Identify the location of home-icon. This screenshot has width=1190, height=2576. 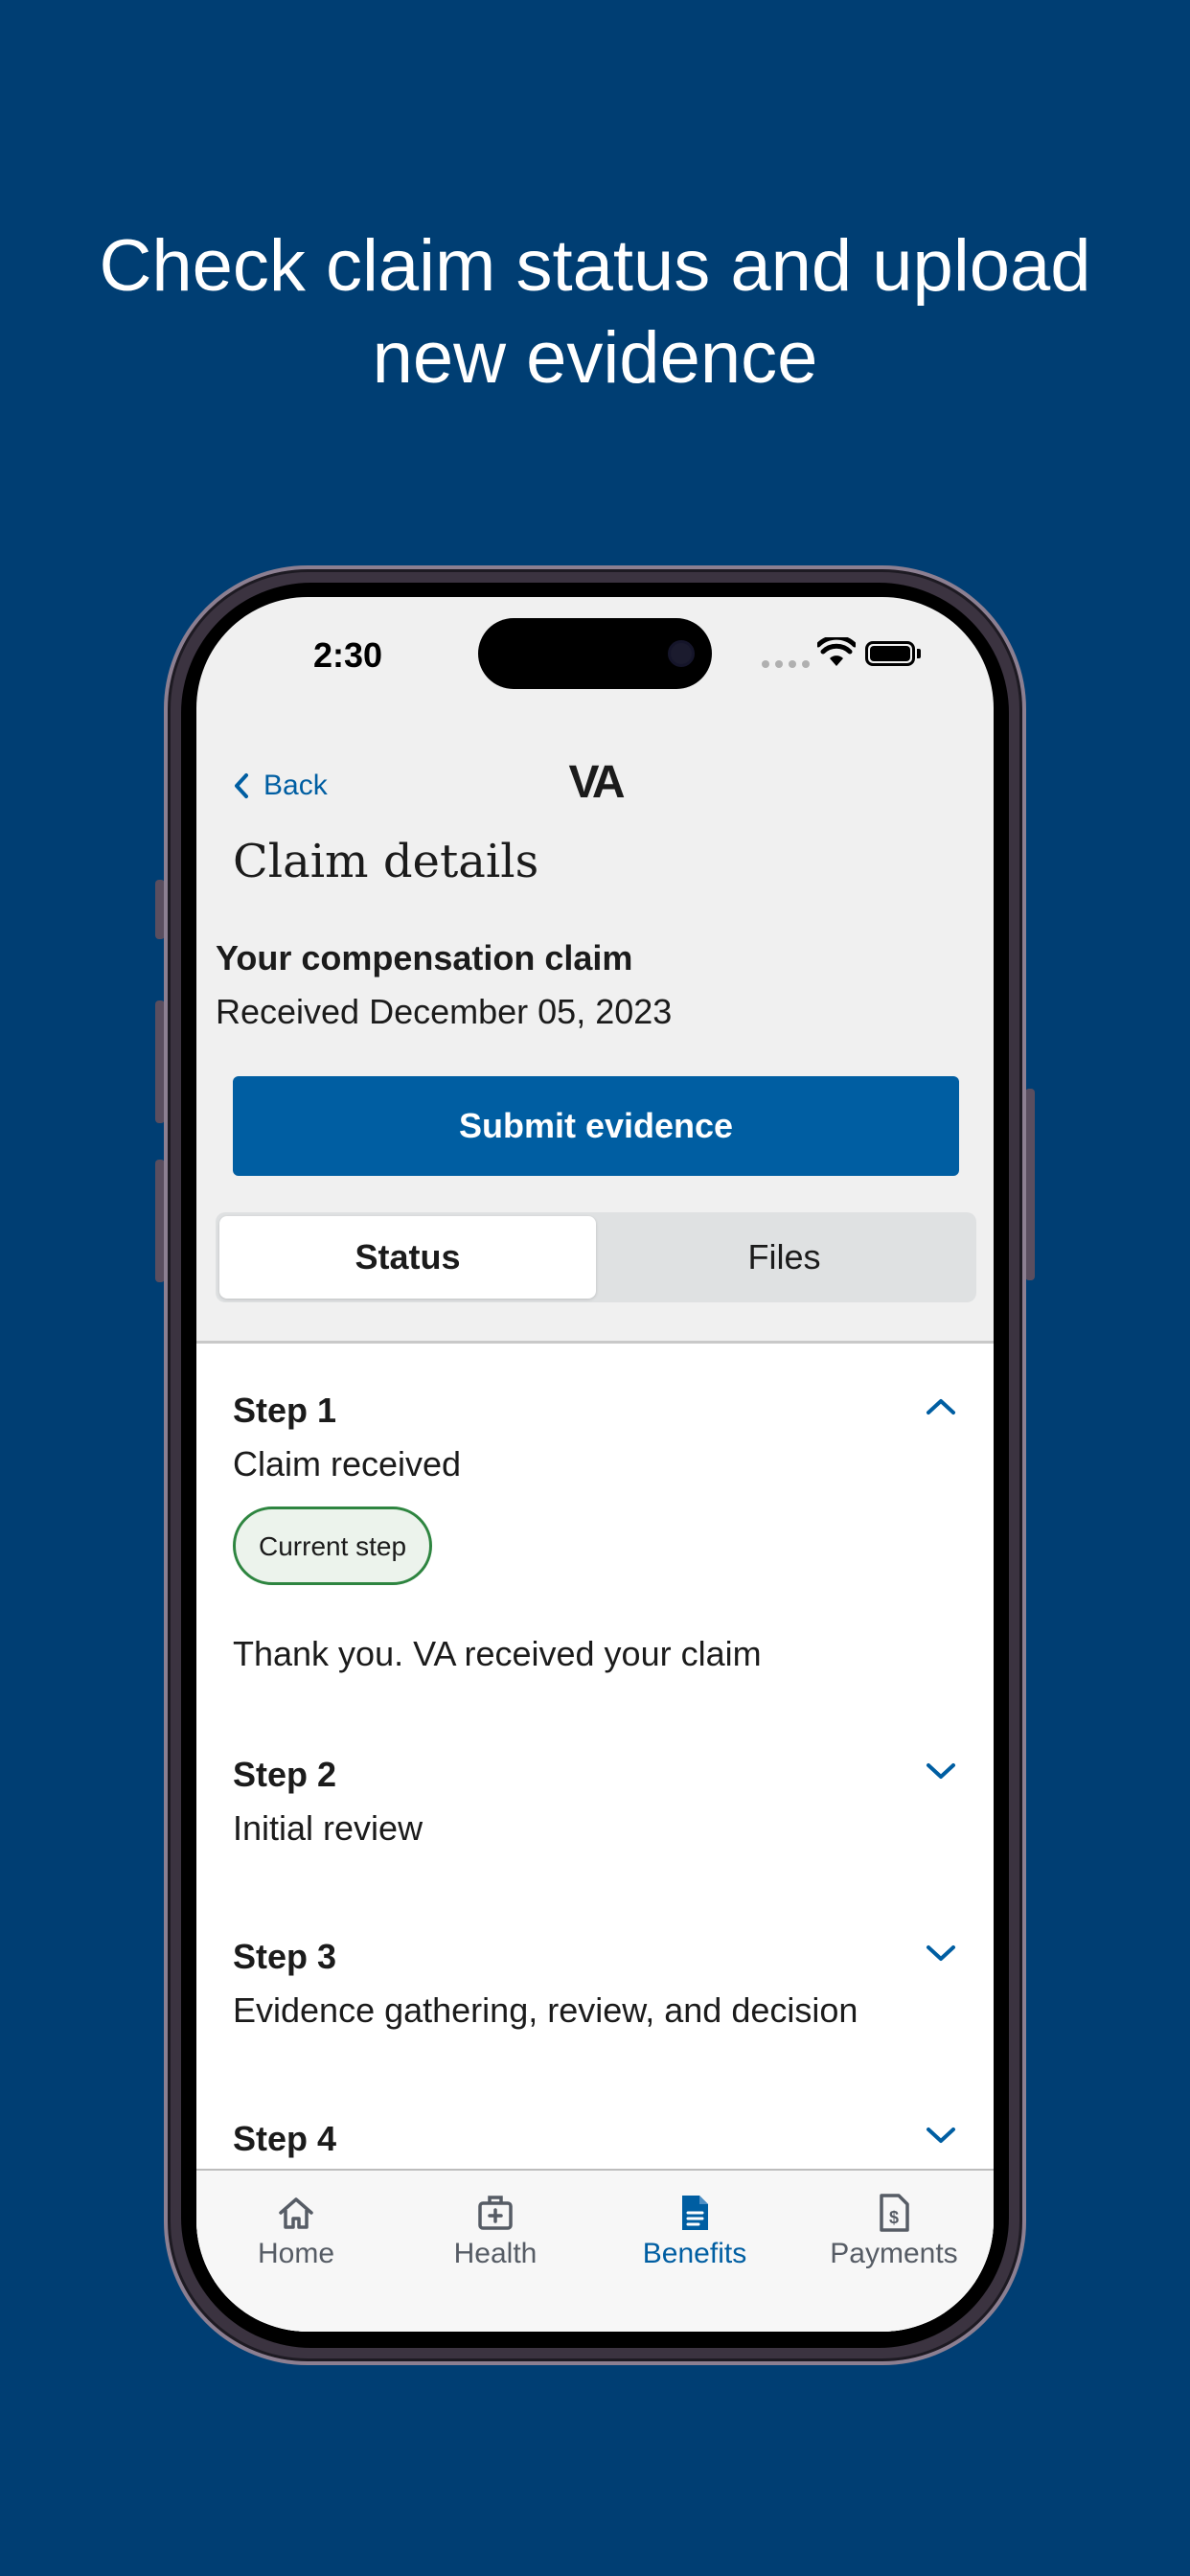
(296, 2213).